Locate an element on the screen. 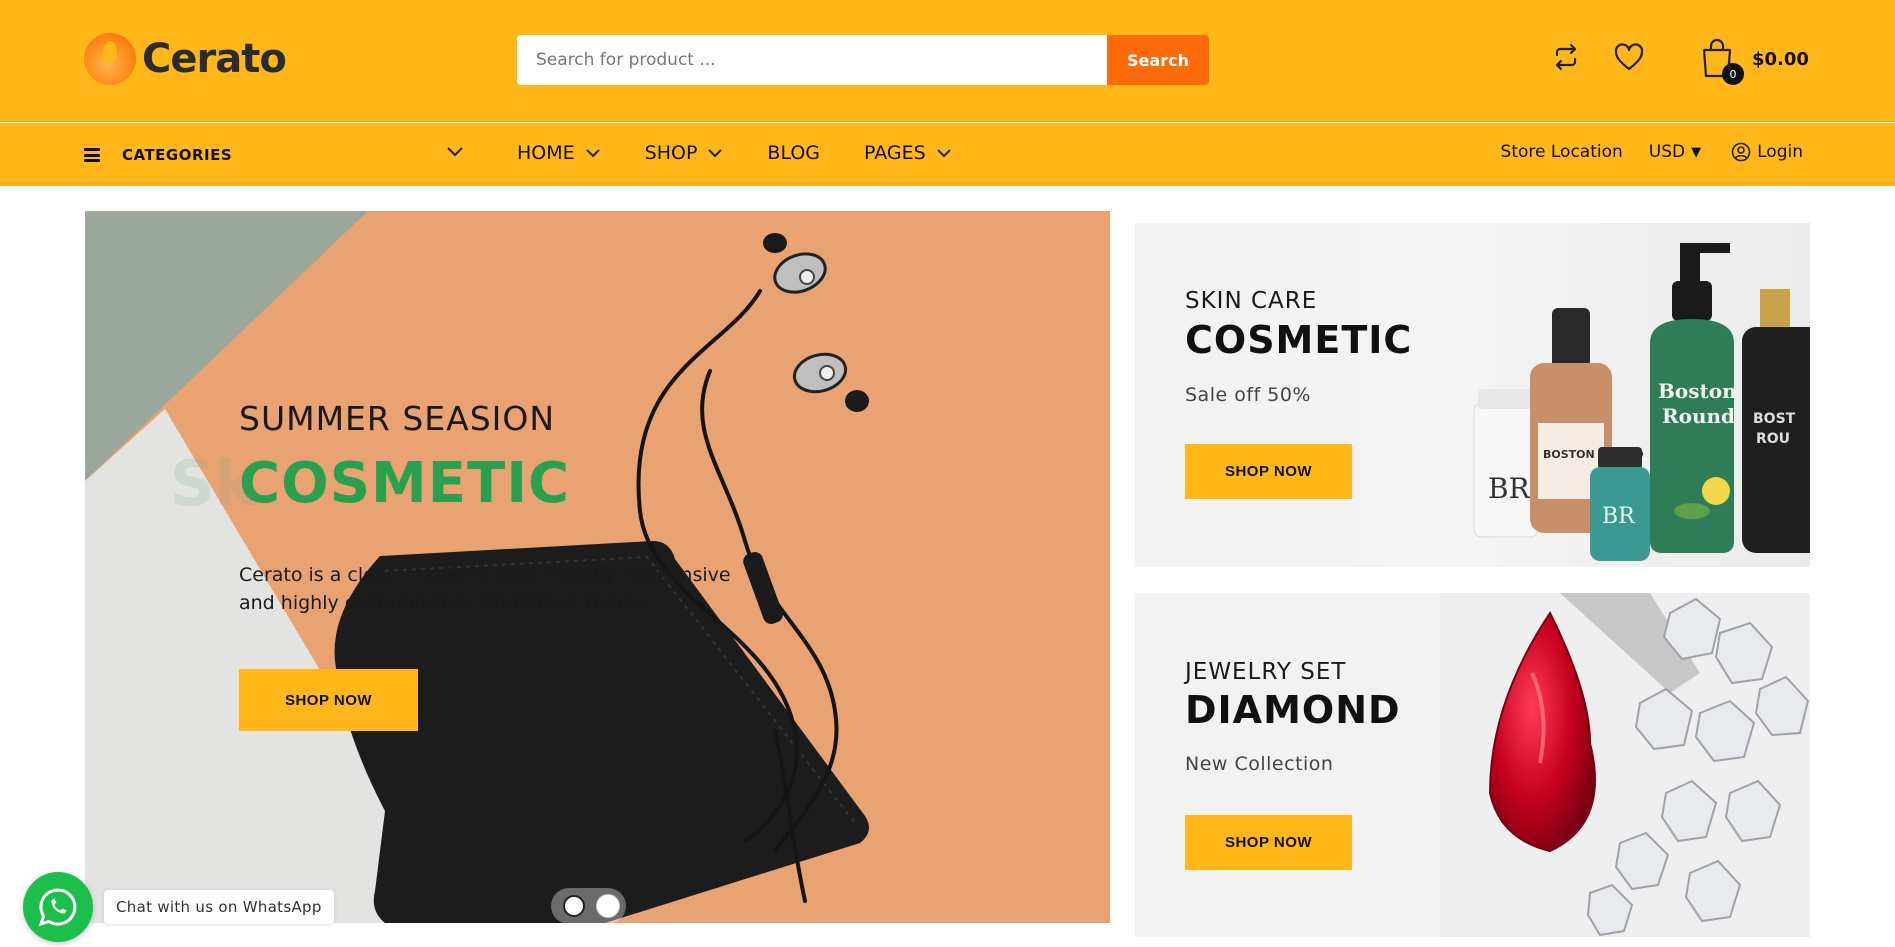 Image resolution: width=1895 pixels, height=947 pixels. top-header: Cerato Search 0 $0.00 is located at coordinates (947, 61).